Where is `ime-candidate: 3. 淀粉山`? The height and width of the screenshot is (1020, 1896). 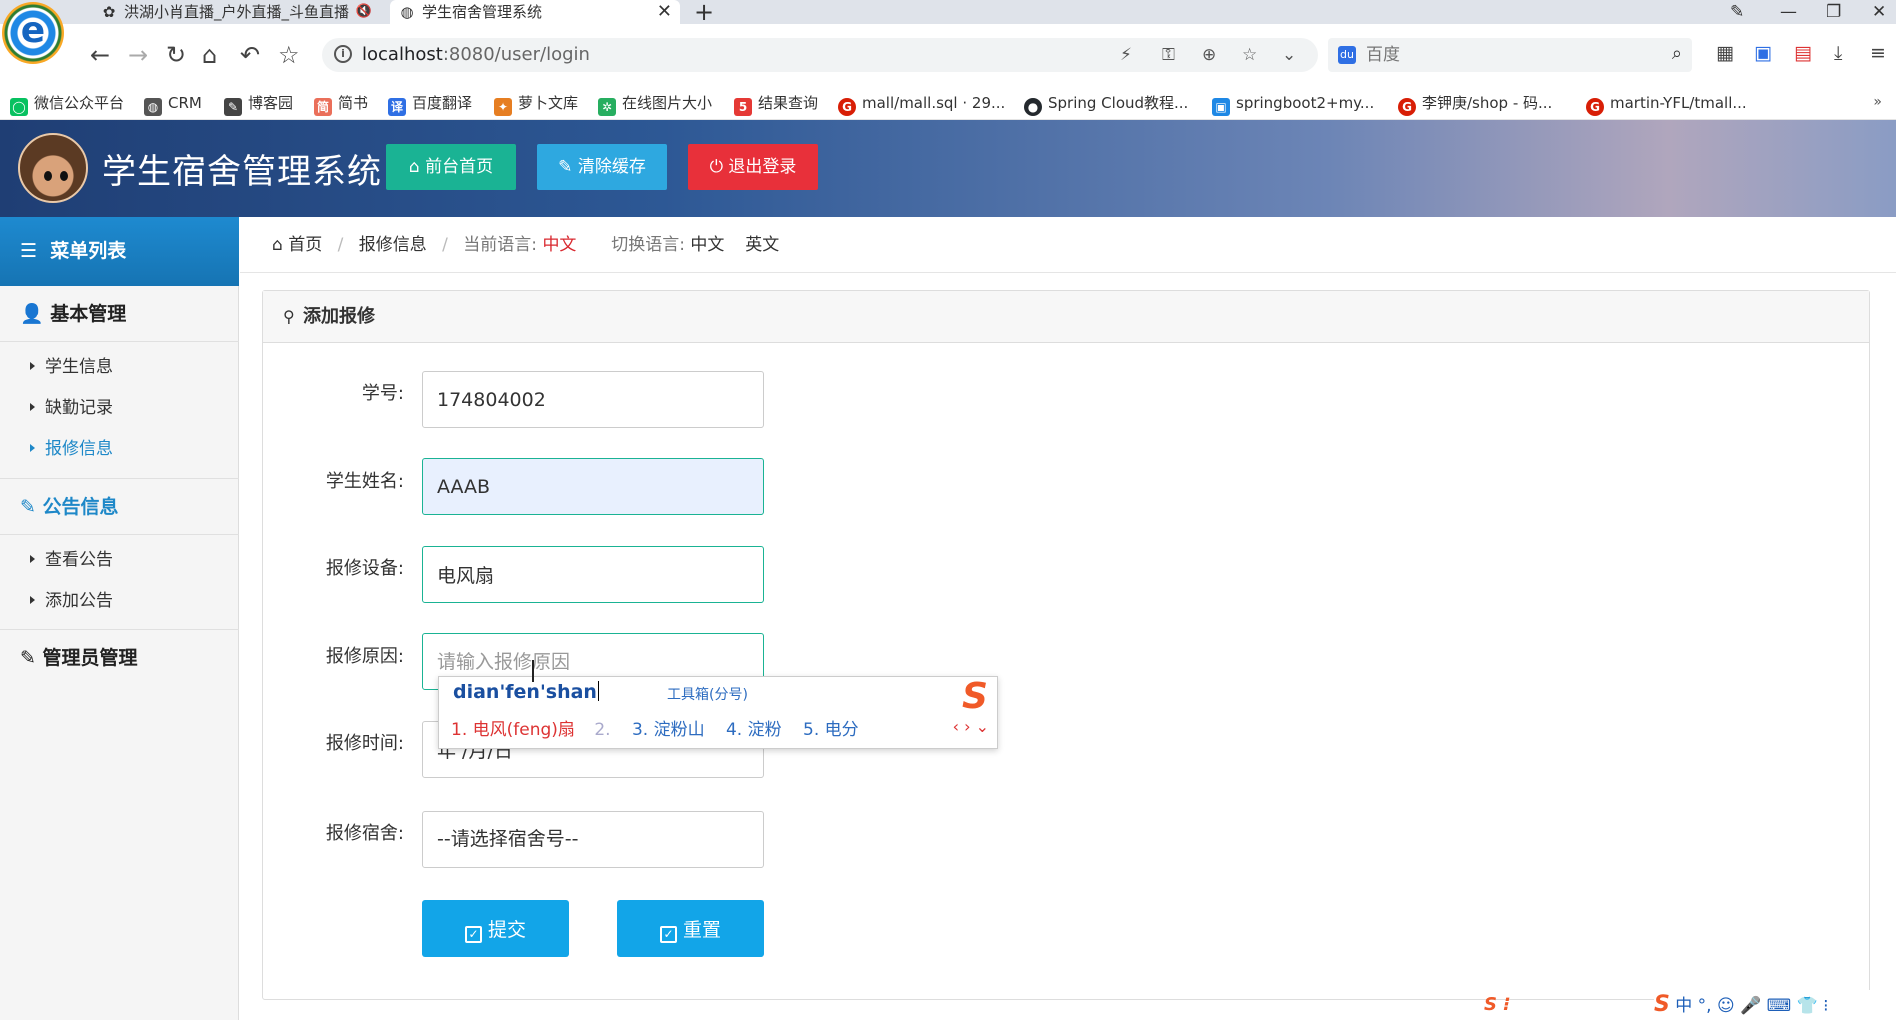
ime-candidate: 3. 淀粉山 is located at coordinates (668, 730).